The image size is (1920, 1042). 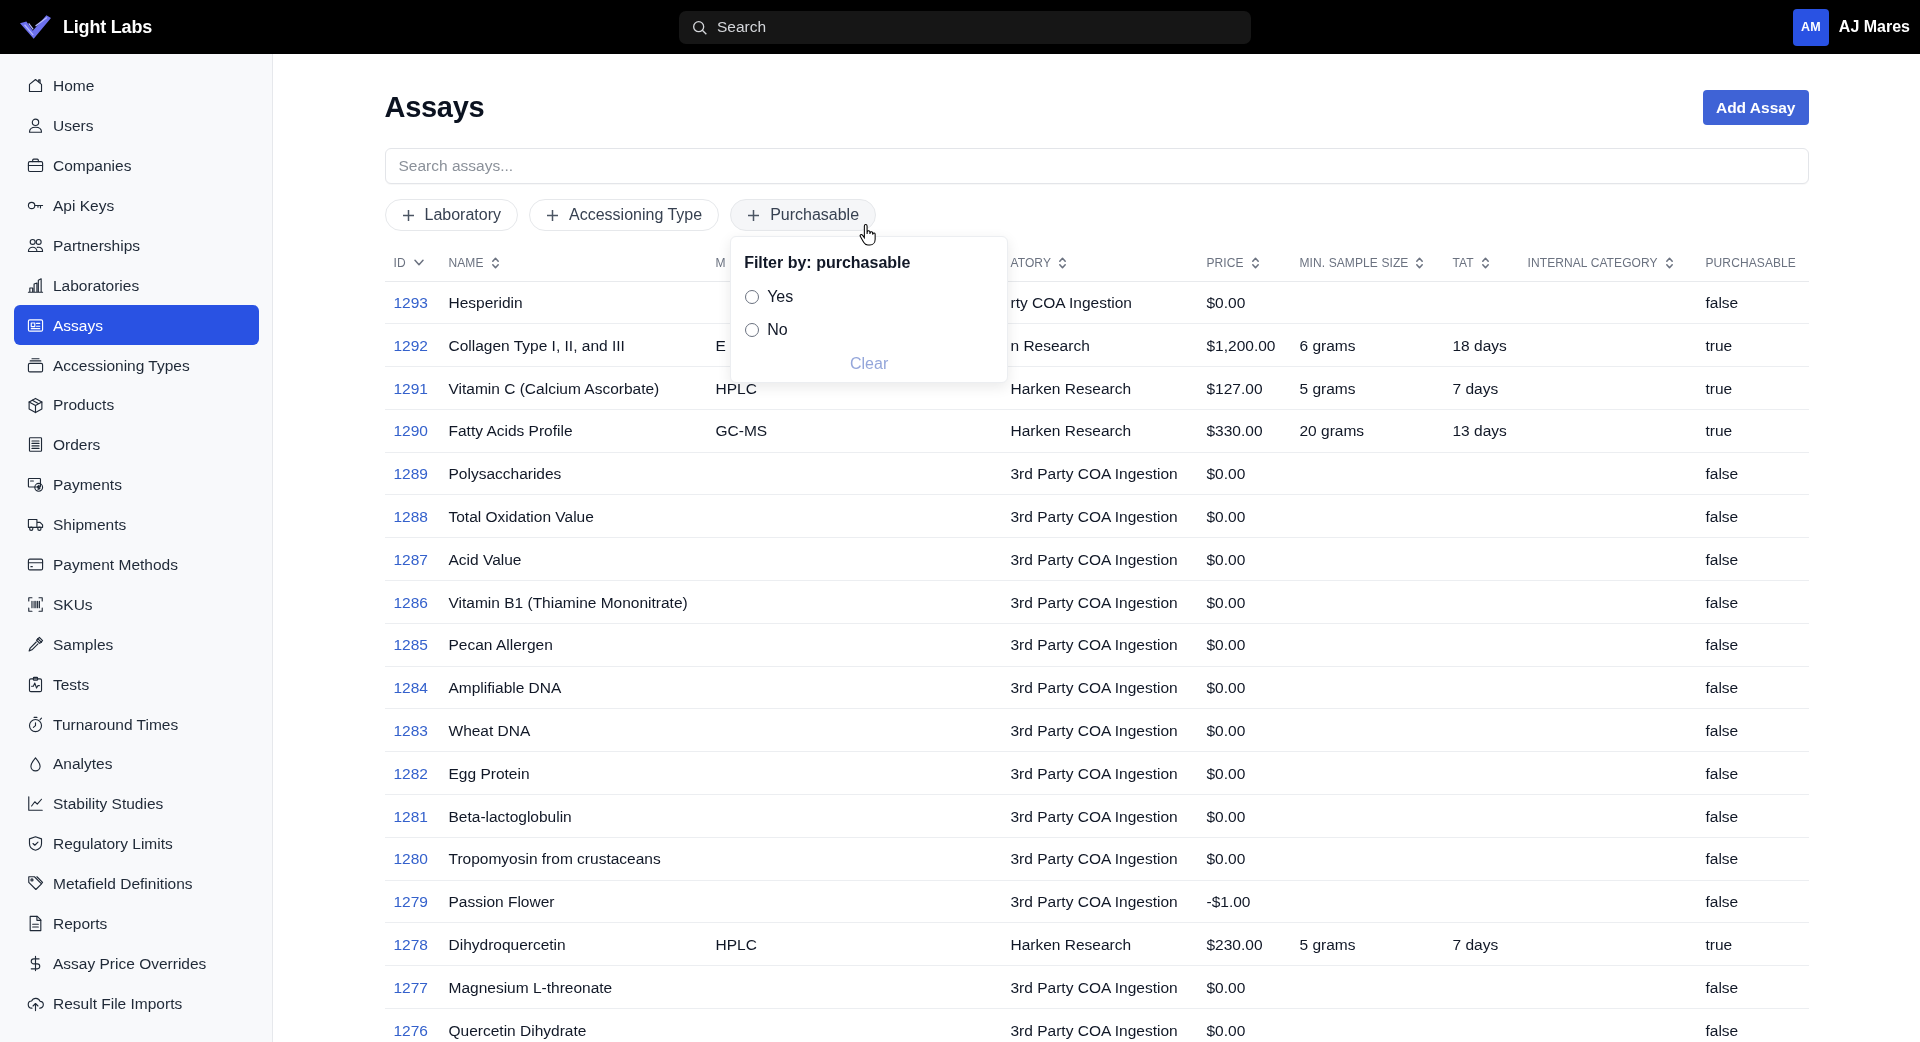 What do you see at coordinates (1479, 431) in the screenshot?
I see `table-text: 13 days` at bounding box center [1479, 431].